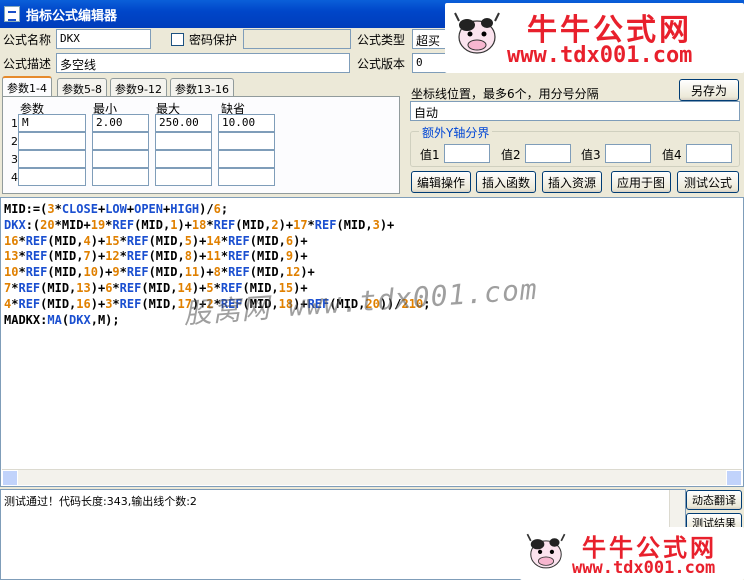 The image size is (744, 580). I want to click on password-checkbox, so click(177, 39).